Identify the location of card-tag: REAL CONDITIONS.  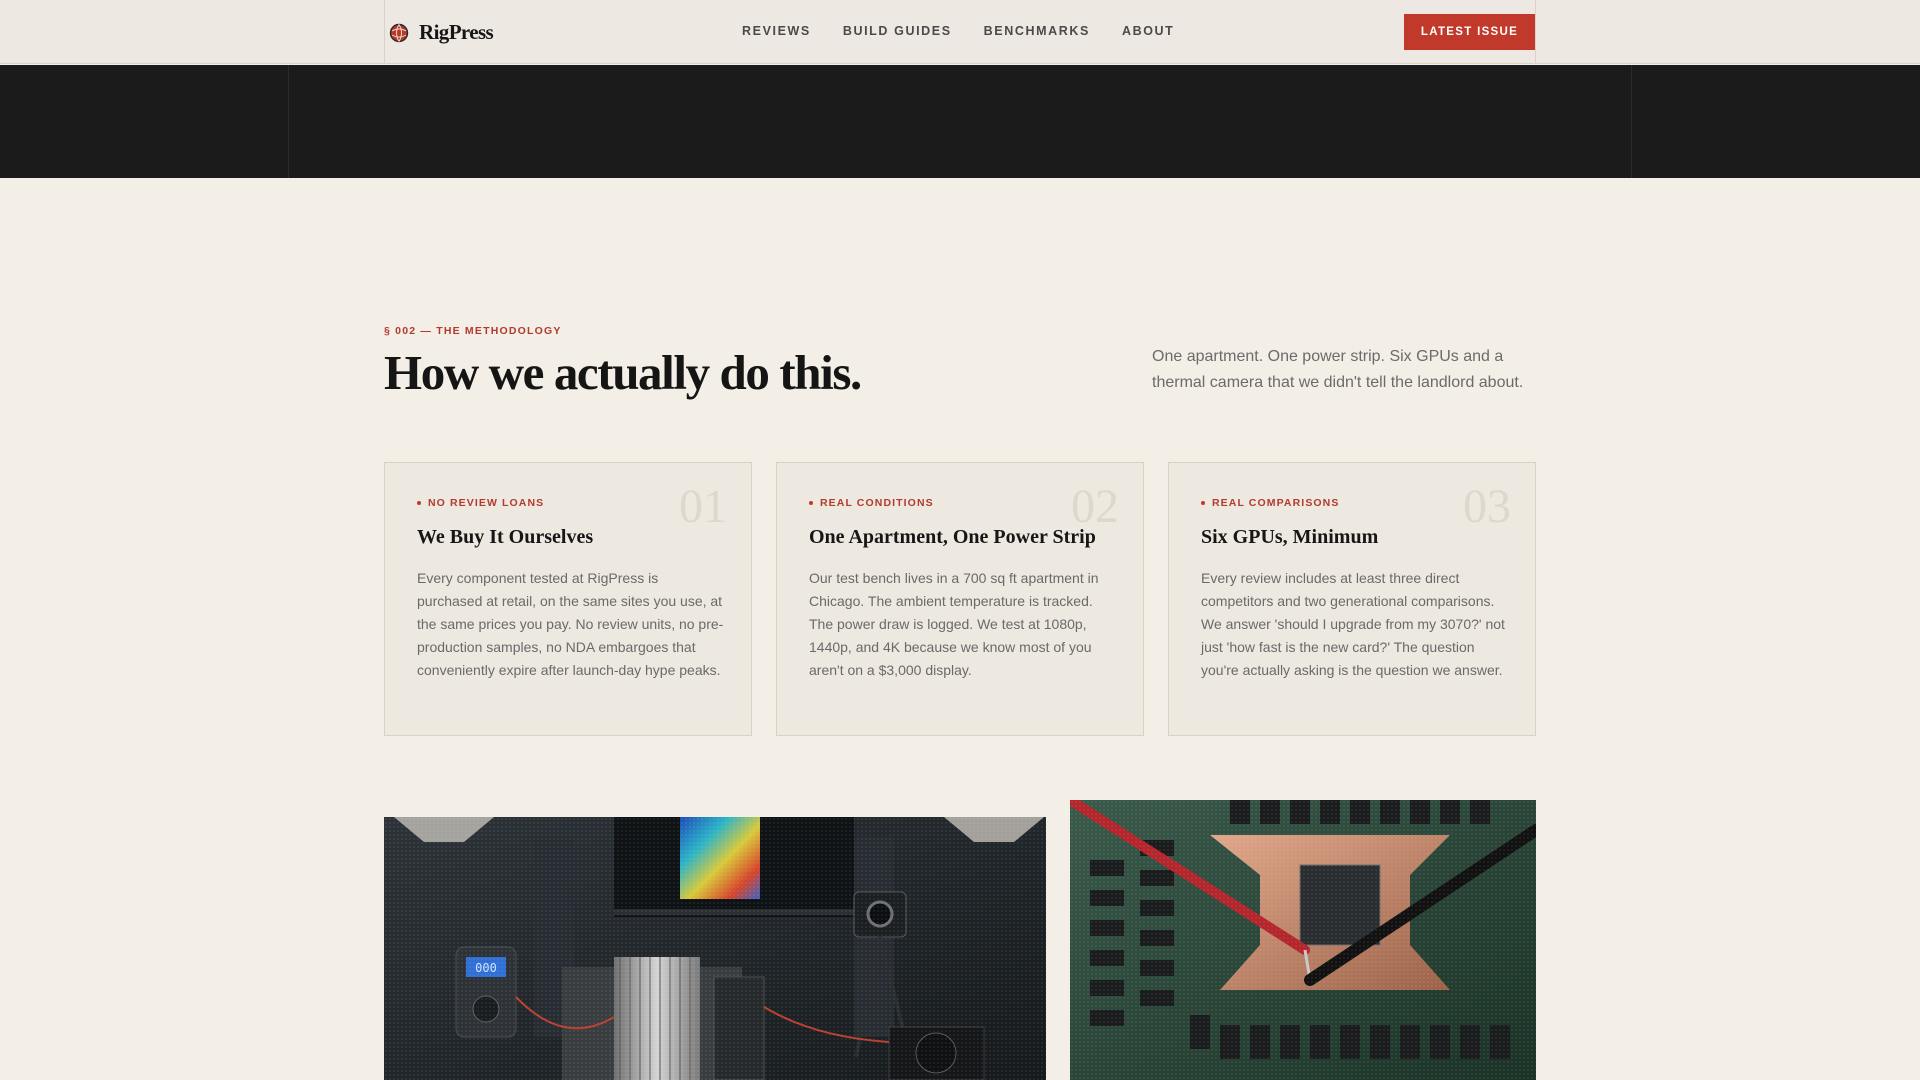
(871, 503).